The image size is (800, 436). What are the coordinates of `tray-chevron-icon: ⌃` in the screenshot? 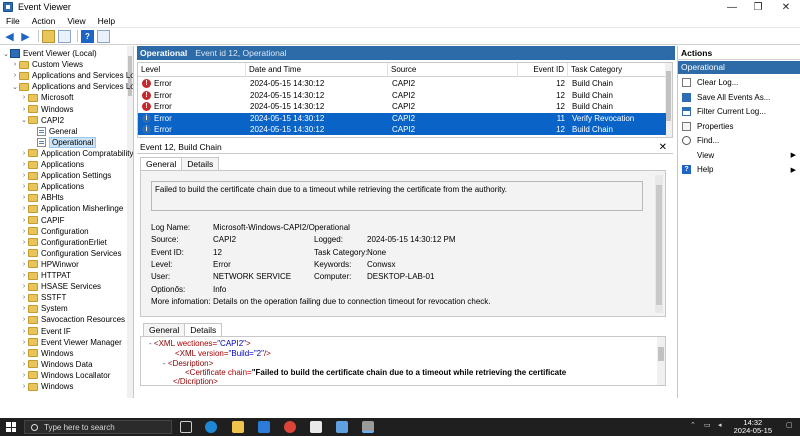 It's located at (693, 425).